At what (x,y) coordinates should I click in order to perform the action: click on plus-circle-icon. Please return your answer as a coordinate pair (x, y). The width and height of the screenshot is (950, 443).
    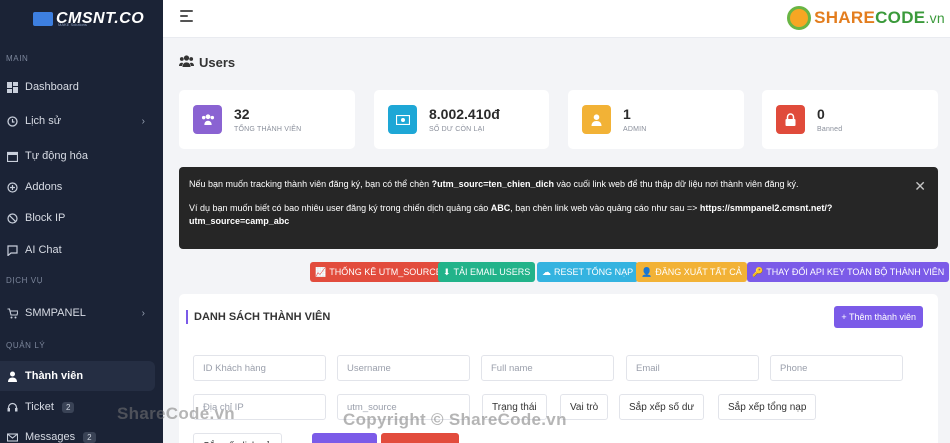
    Looking at the image, I should click on (12, 187).